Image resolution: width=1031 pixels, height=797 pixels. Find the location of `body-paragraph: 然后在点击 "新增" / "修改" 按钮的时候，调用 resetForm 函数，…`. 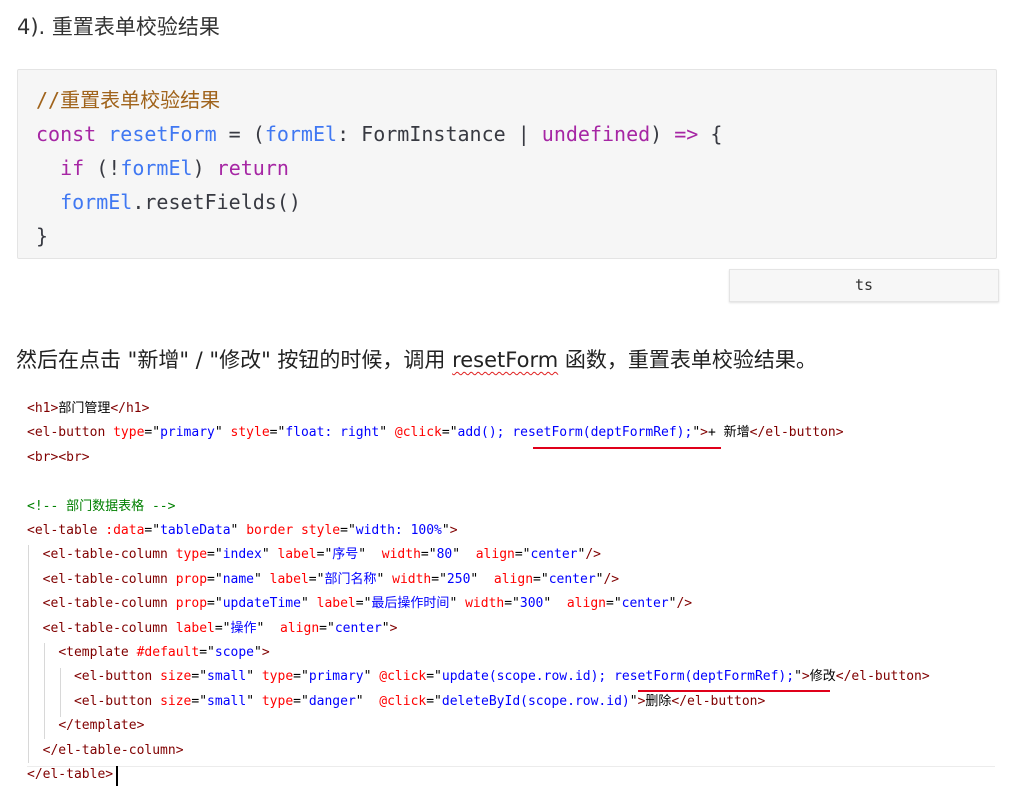

body-paragraph: 然后在点击 "新增" / "修改" 按钮的时候，调用 resetForm 函数，… is located at coordinates (416, 360).